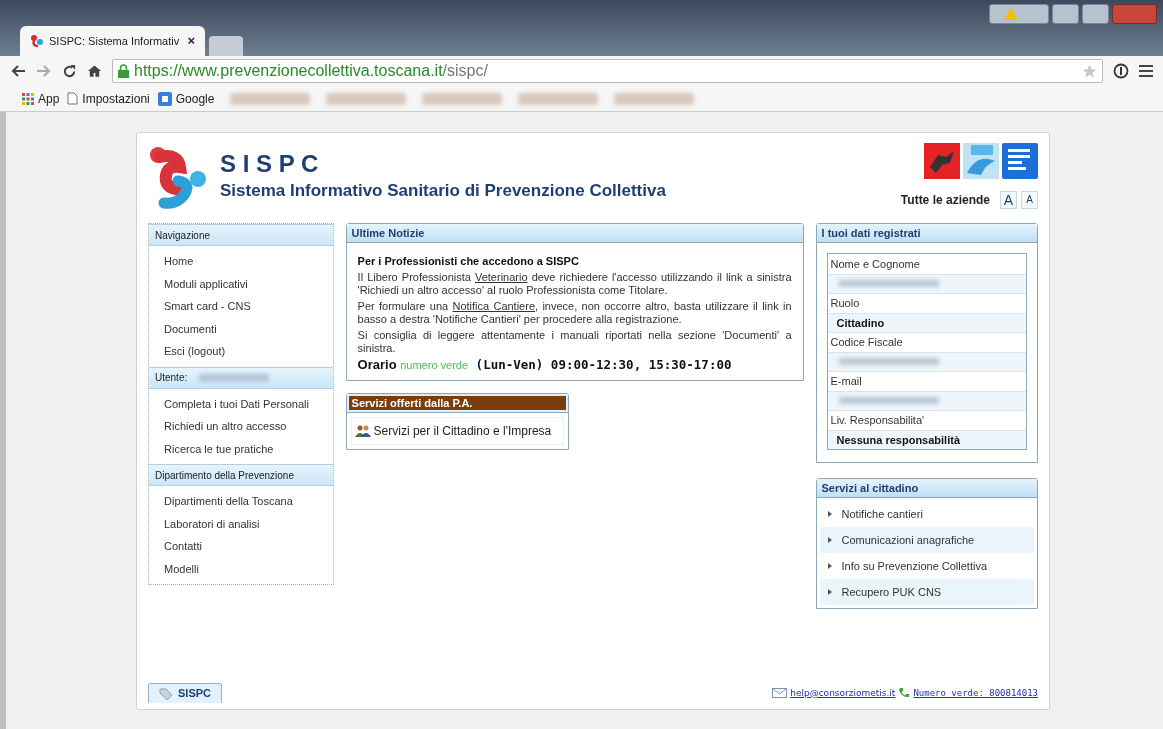 Image resolution: width=1163 pixels, height=729 pixels. What do you see at coordinates (241, 283) in the screenshot?
I see `sidebar-link: Moduli applicativi` at bounding box center [241, 283].